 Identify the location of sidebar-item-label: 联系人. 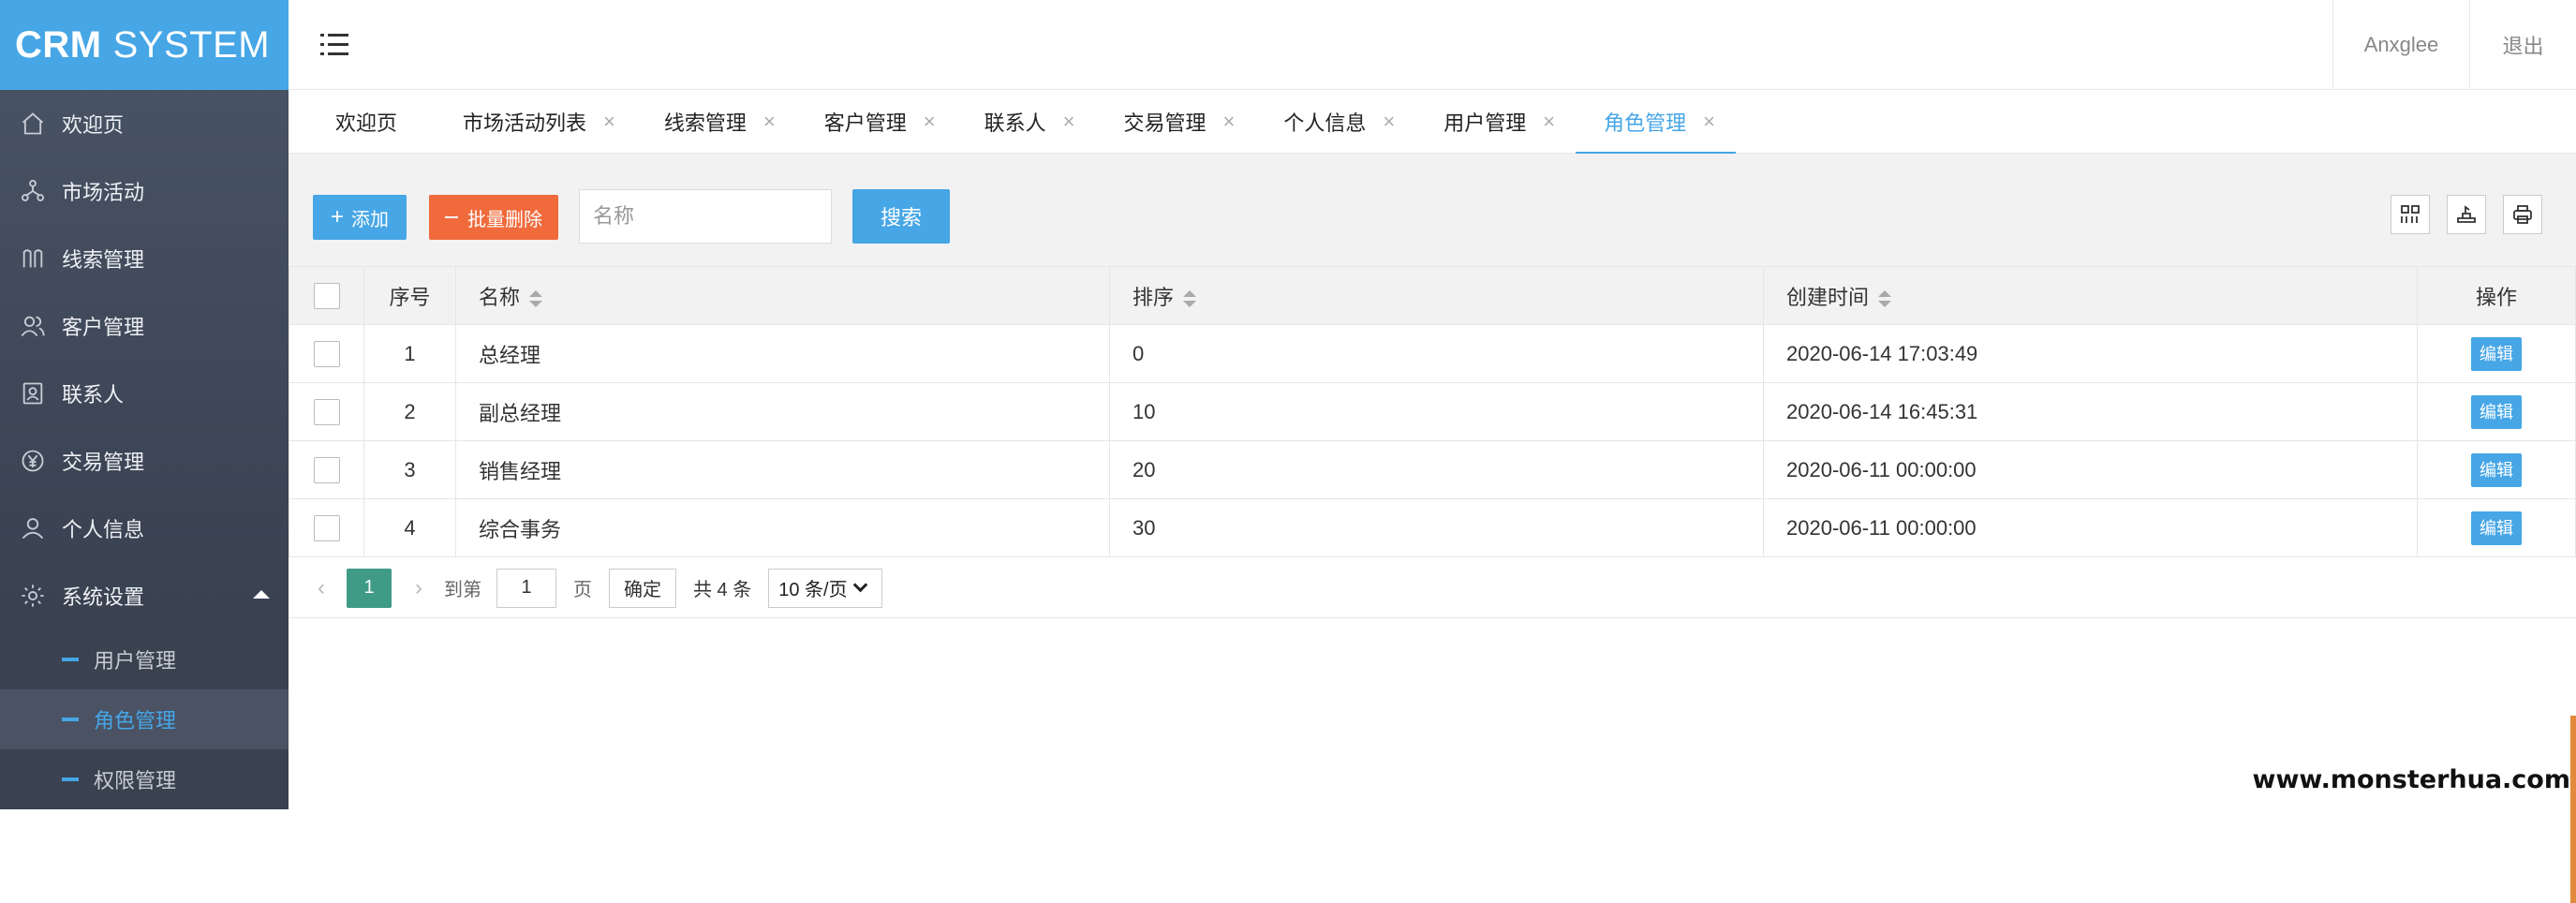
(93, 393).